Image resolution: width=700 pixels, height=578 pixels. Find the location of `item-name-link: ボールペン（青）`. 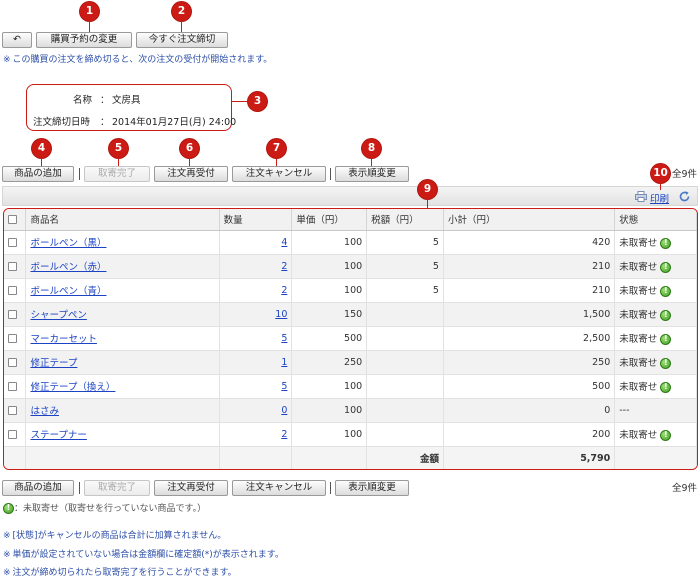

item-name-link: ボールペン（青） is located at coordinates (68, 291).